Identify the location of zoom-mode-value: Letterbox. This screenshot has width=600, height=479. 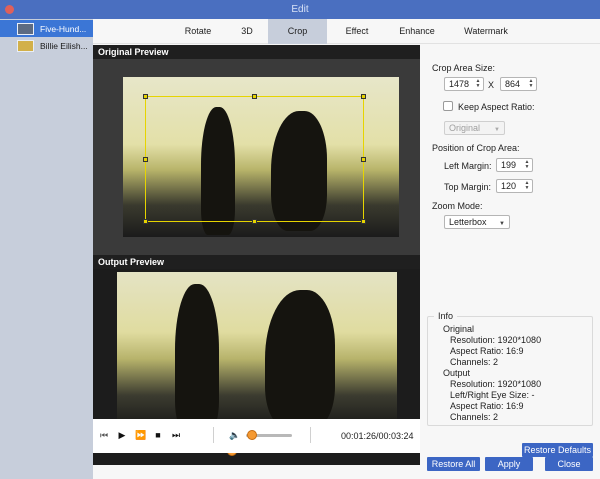
(468, 222).